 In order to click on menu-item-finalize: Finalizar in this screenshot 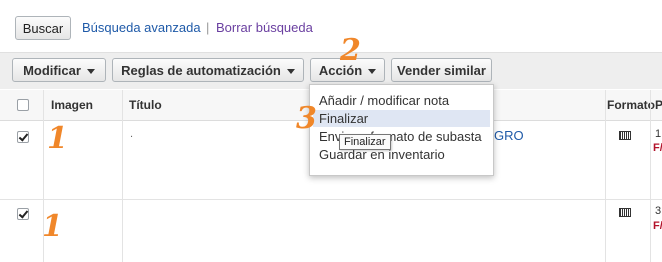, I will do `click(343, 118)`.